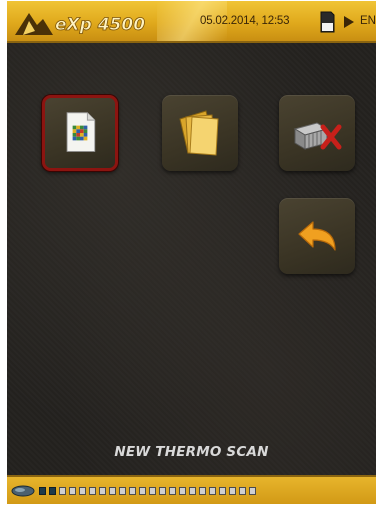 Image resolution: width=376 pixels, height=506 pixels. What do you see at coordinates (327, 22) in the screenshot?
I see `sd-card-icon` at bounding box center [327, 22].